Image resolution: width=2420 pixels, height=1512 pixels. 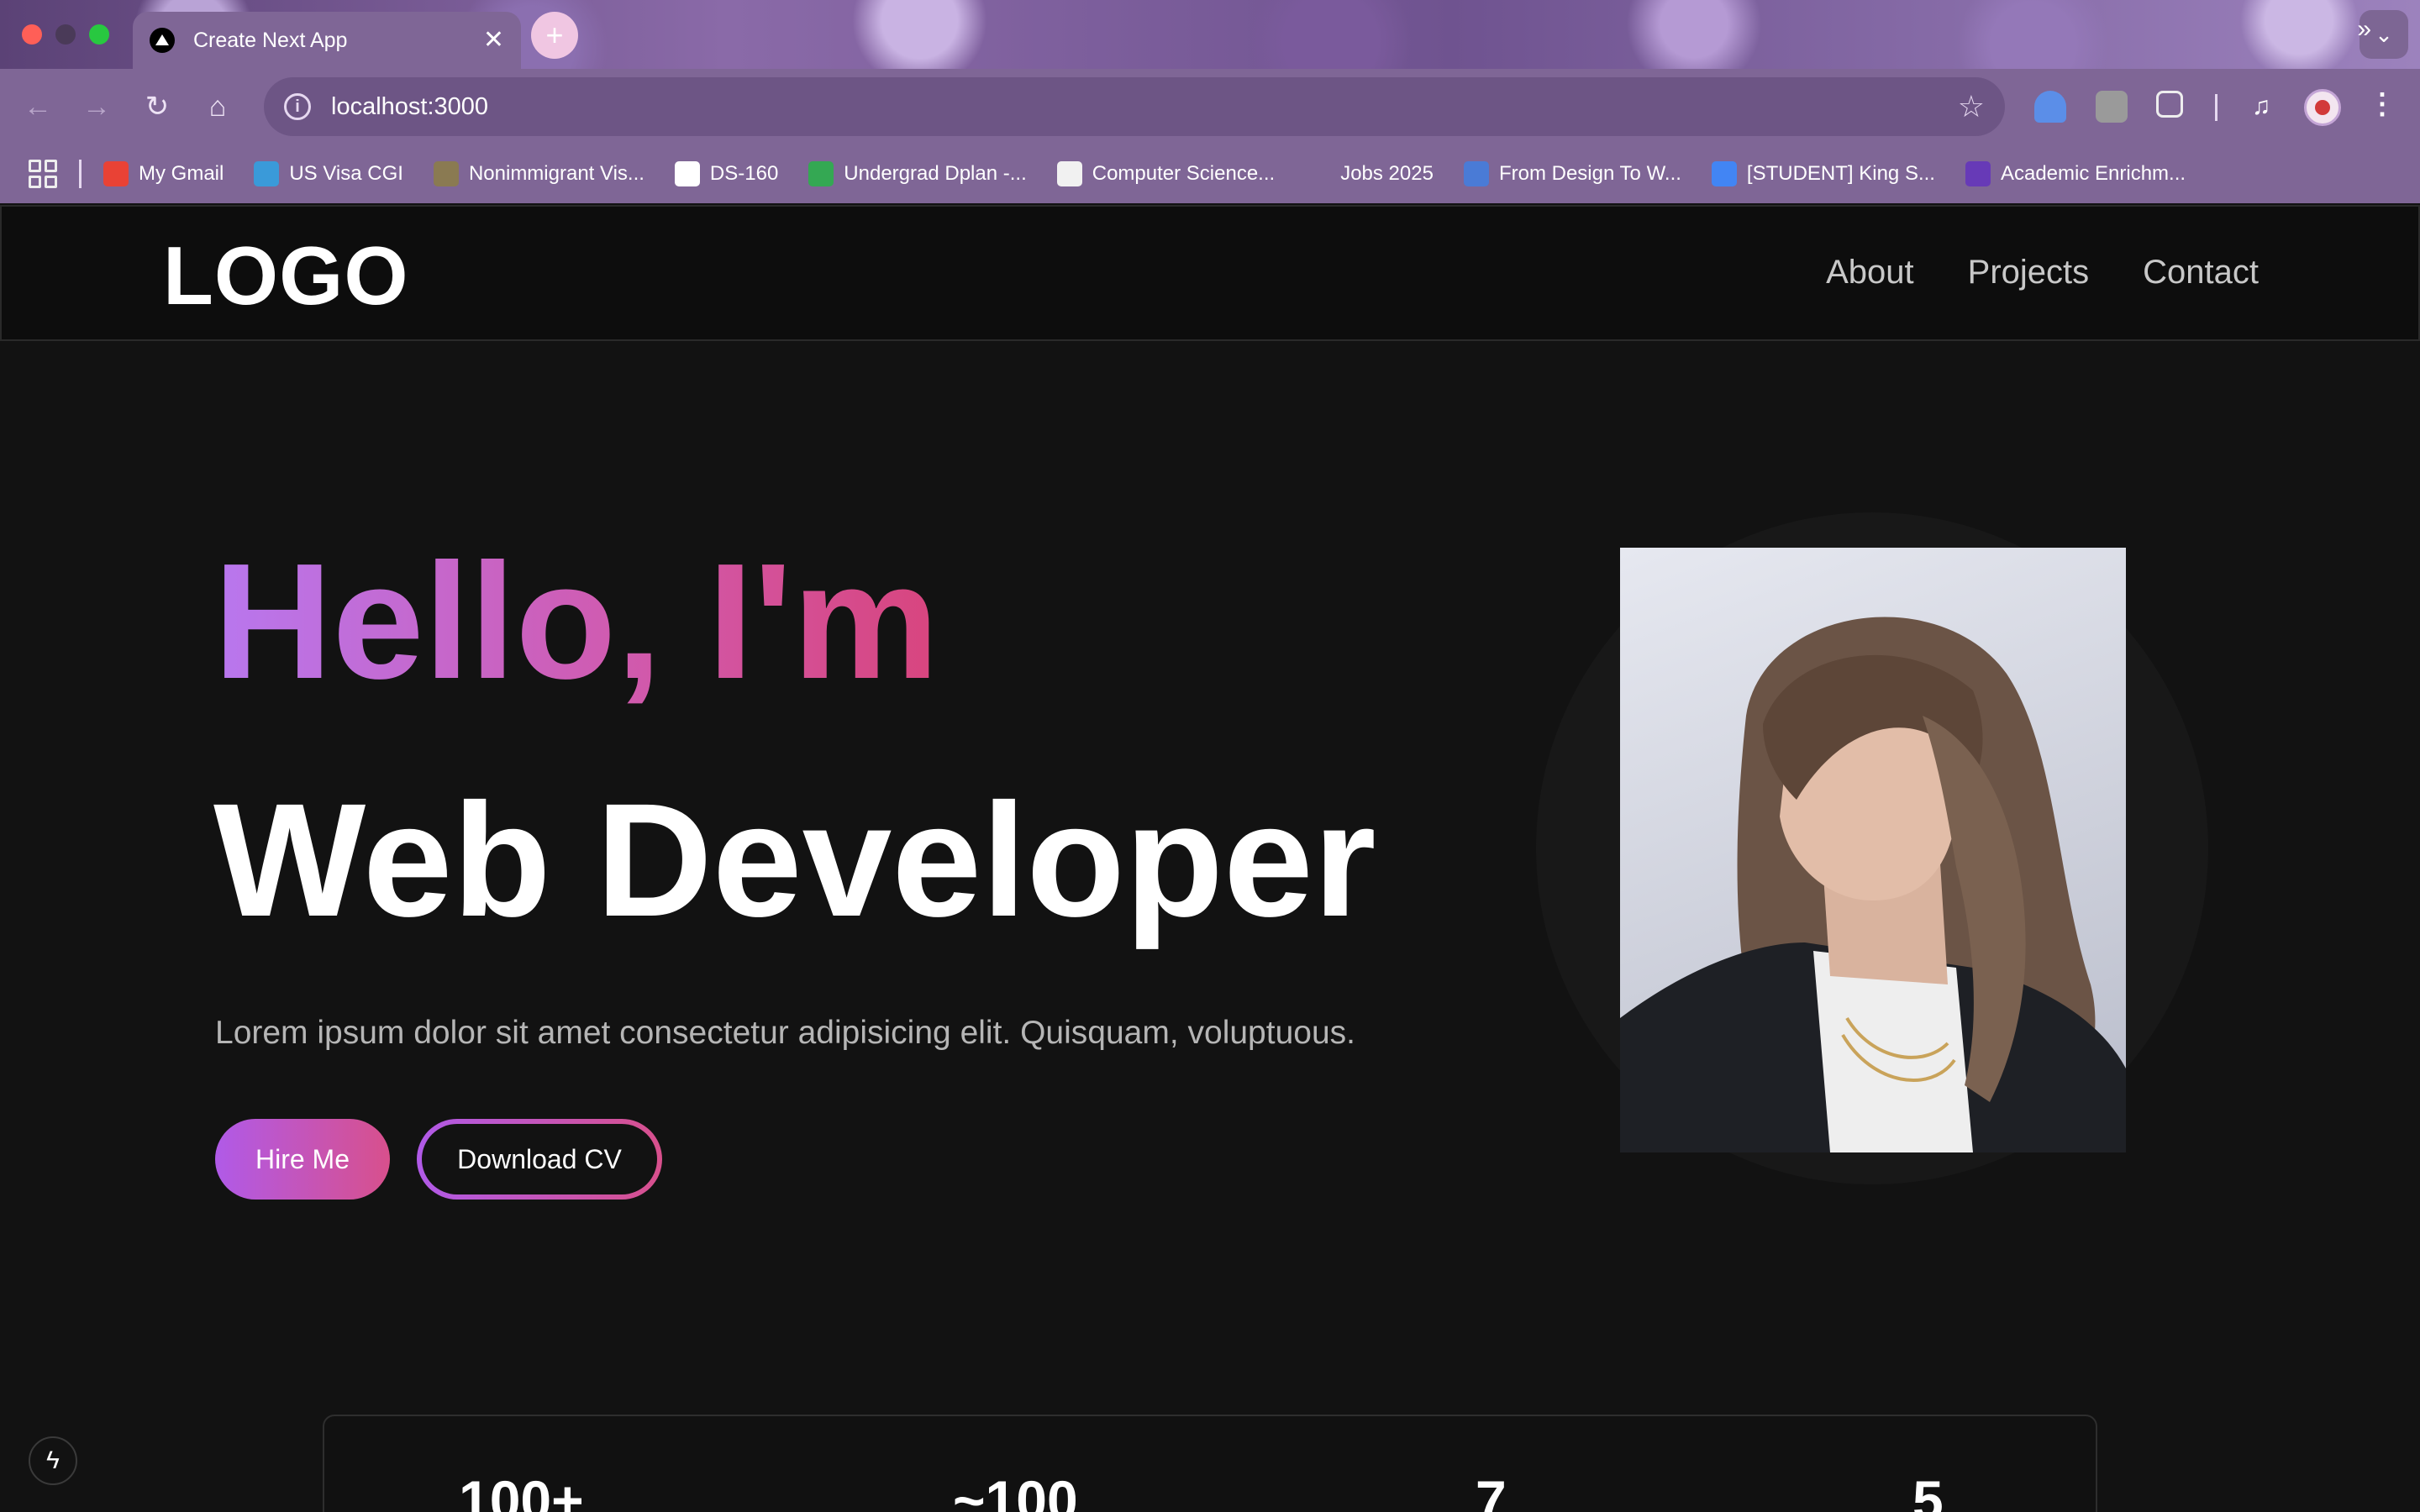 What do you see at coordinates (1210, 1463) in the screenshot?
I see `stats-card` at bounding box center [1210, 1463].